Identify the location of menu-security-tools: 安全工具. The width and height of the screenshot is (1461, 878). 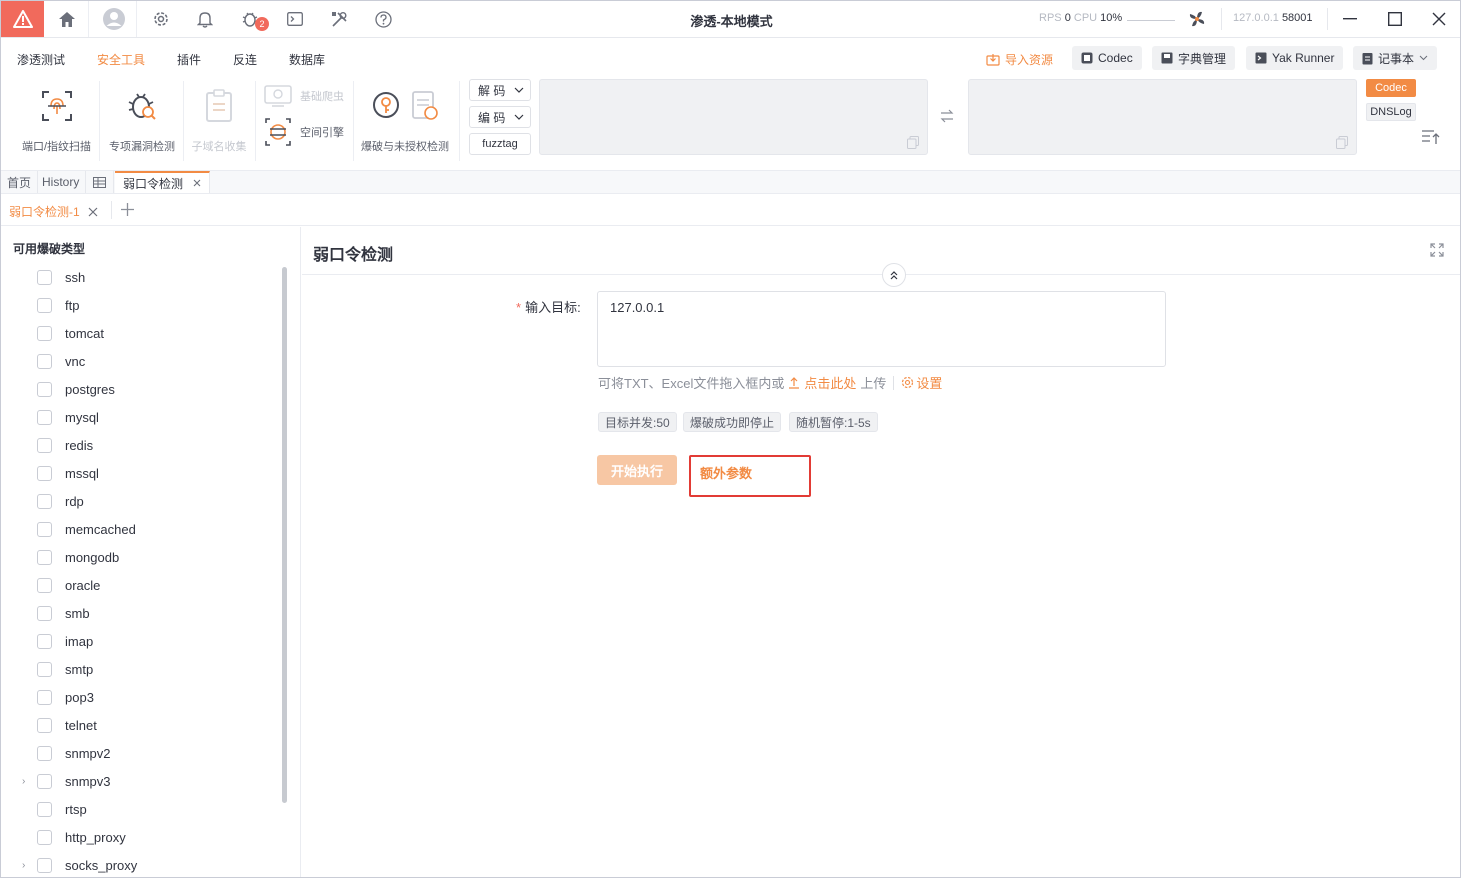
(121, 59).